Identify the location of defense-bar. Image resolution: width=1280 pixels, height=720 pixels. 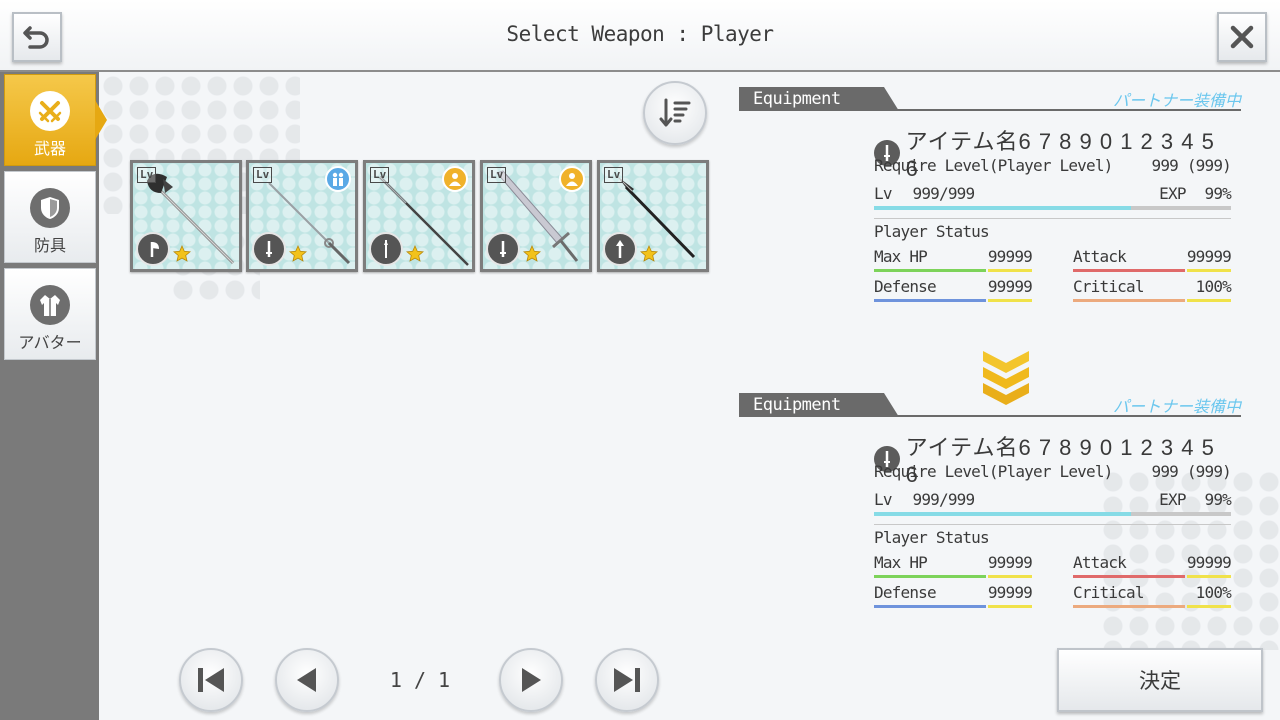
(930, 300).